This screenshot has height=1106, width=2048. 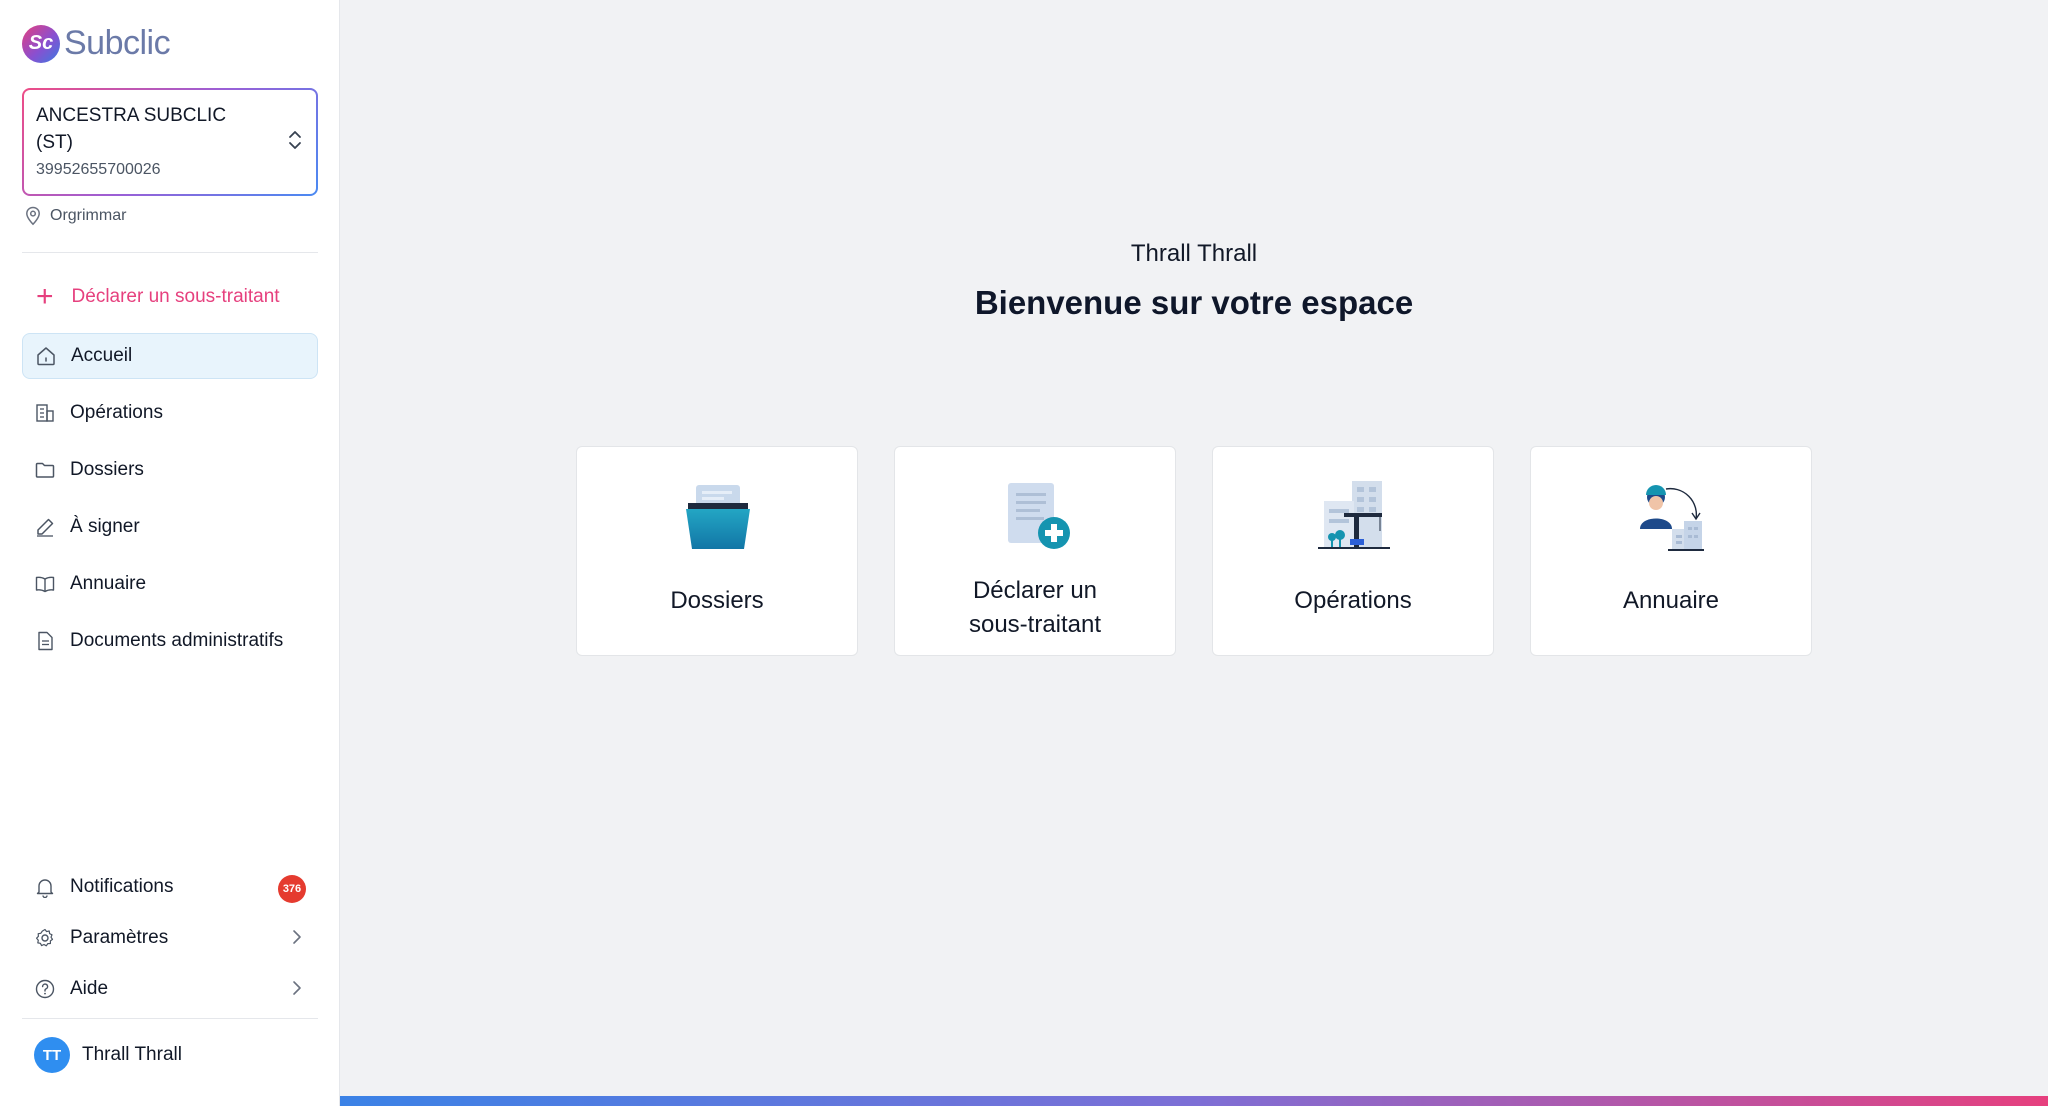 I want to click on location-label: Orgrimmar, so click(x=88, y=215).